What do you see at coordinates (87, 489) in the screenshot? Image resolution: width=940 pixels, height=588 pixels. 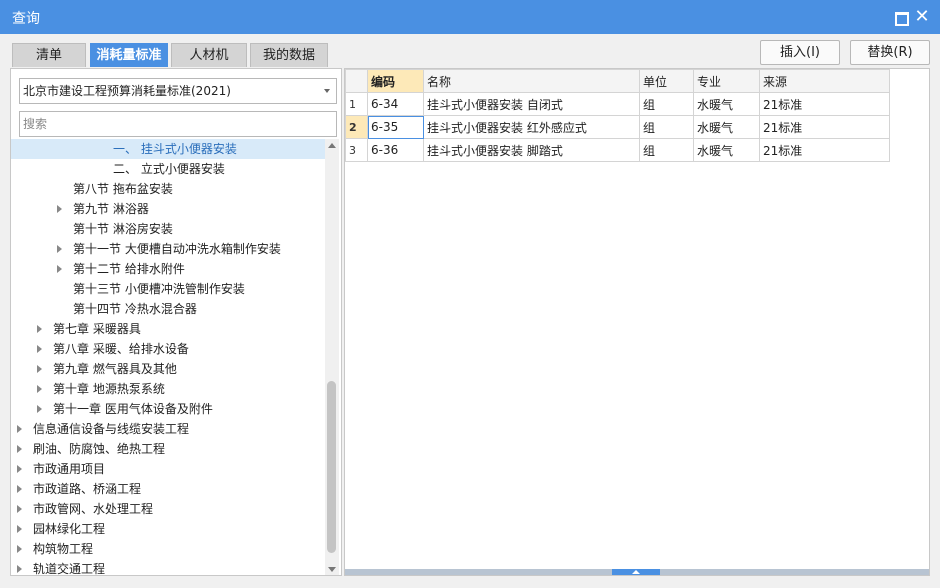 I see `tree-item-label: 市政道路、桥涵工程` at bounding box center [87, 489].